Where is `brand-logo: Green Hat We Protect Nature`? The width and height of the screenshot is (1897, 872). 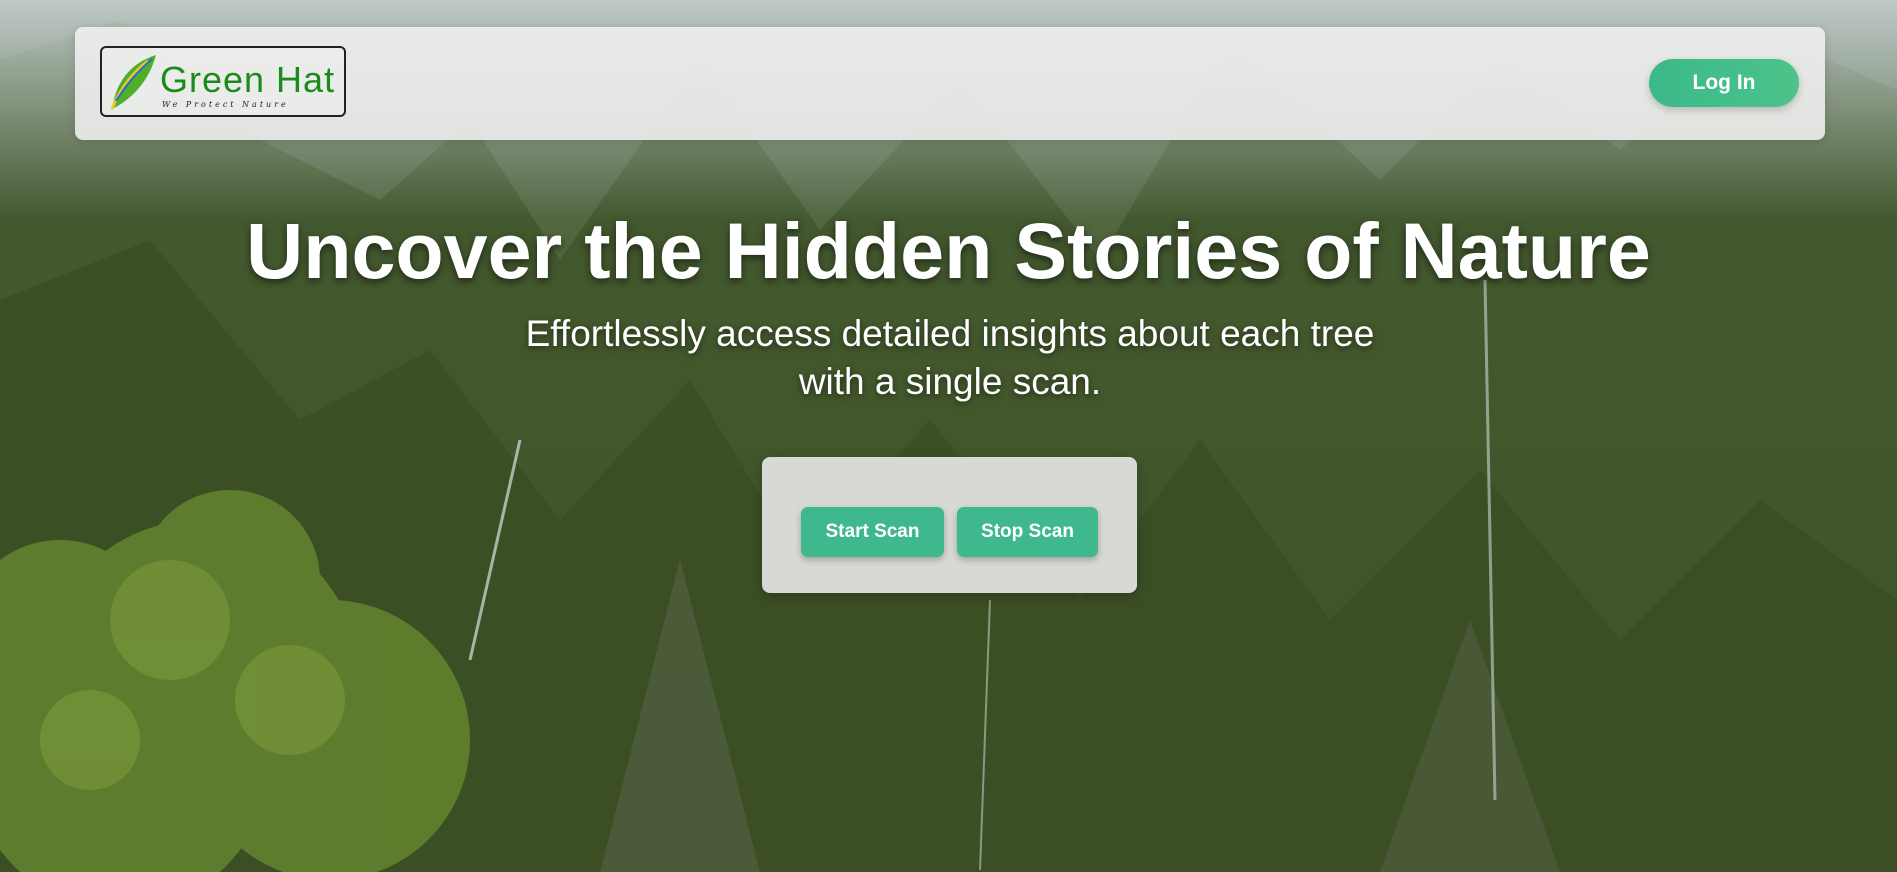 brand-logo: Green Hat We Protect Nature is located at coordinates (223, 81).